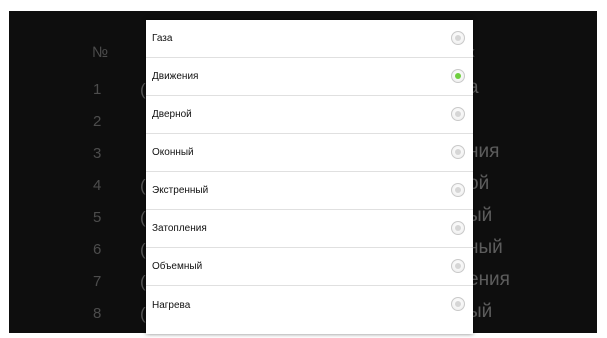  Describe the element at coordinates (479, 183) in the screenshot. I see `right-fragment: ой` at that location.